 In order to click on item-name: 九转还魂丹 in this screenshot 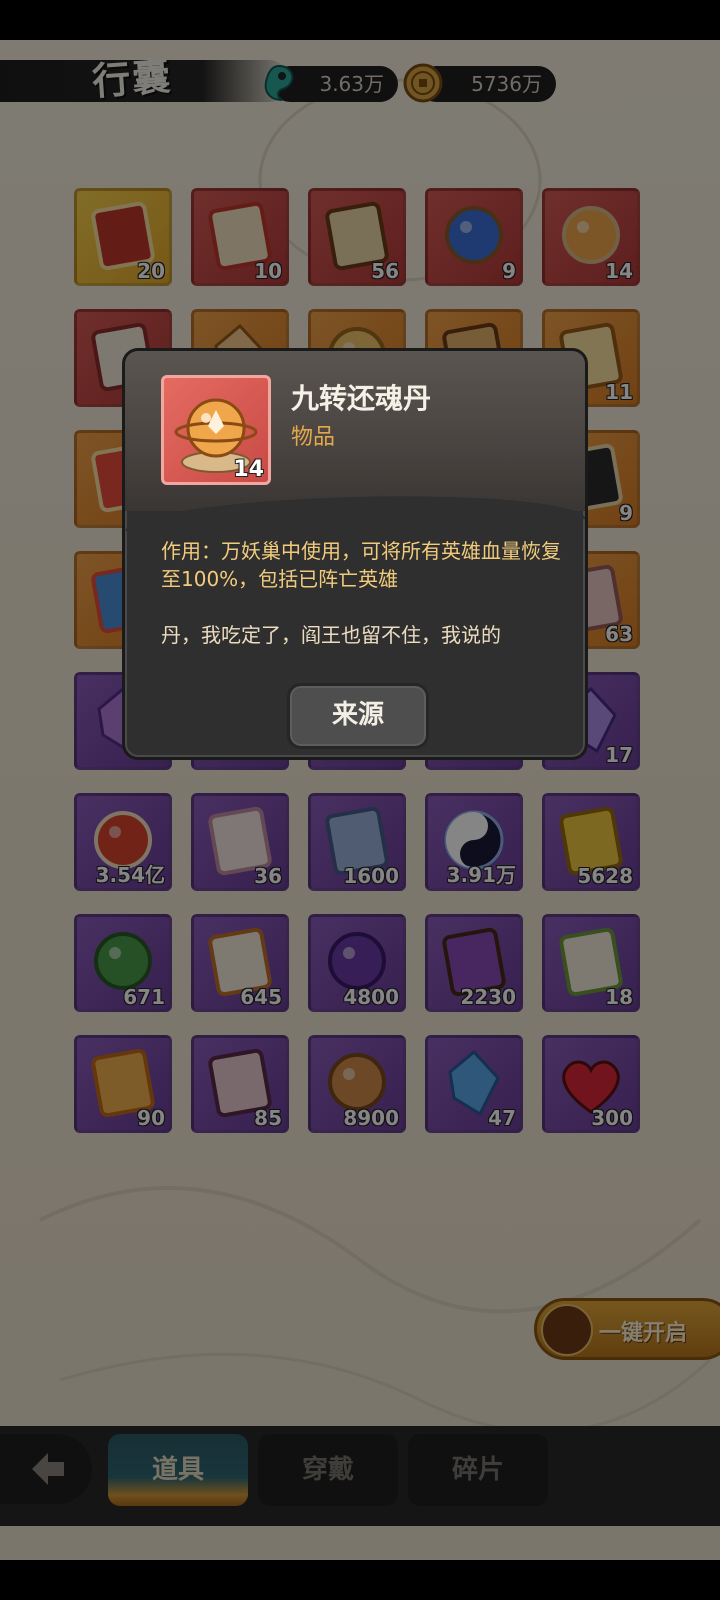, I will do `click(361, 398)`.